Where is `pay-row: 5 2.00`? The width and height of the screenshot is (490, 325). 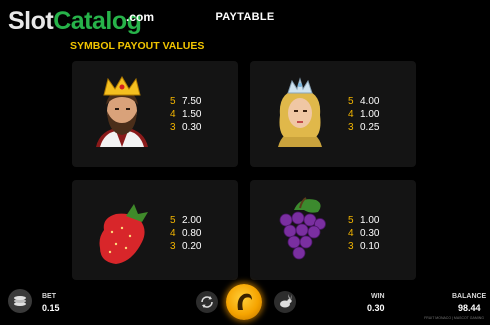 pay-row: 5 2.00 is located at coordinates (185, 220).